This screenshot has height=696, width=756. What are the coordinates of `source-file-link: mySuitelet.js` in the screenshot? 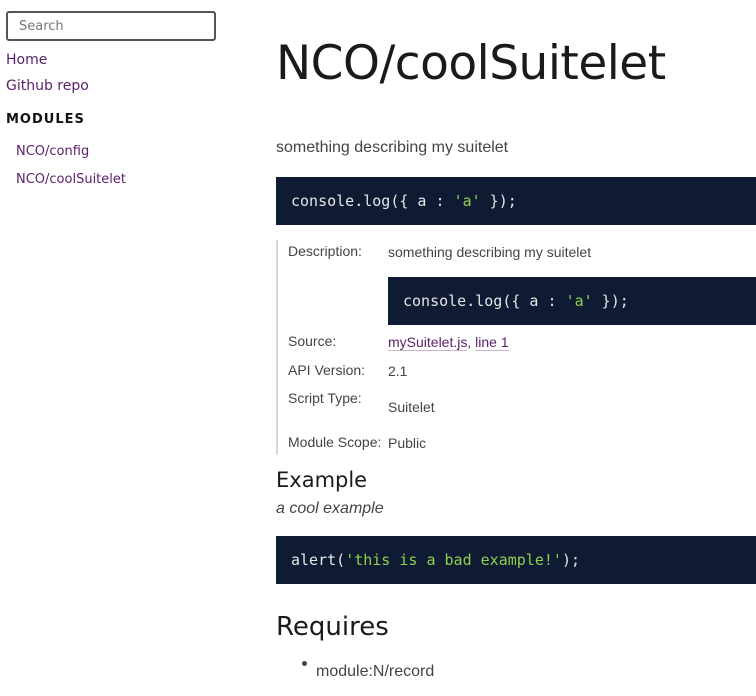 It's located at (428, 342).